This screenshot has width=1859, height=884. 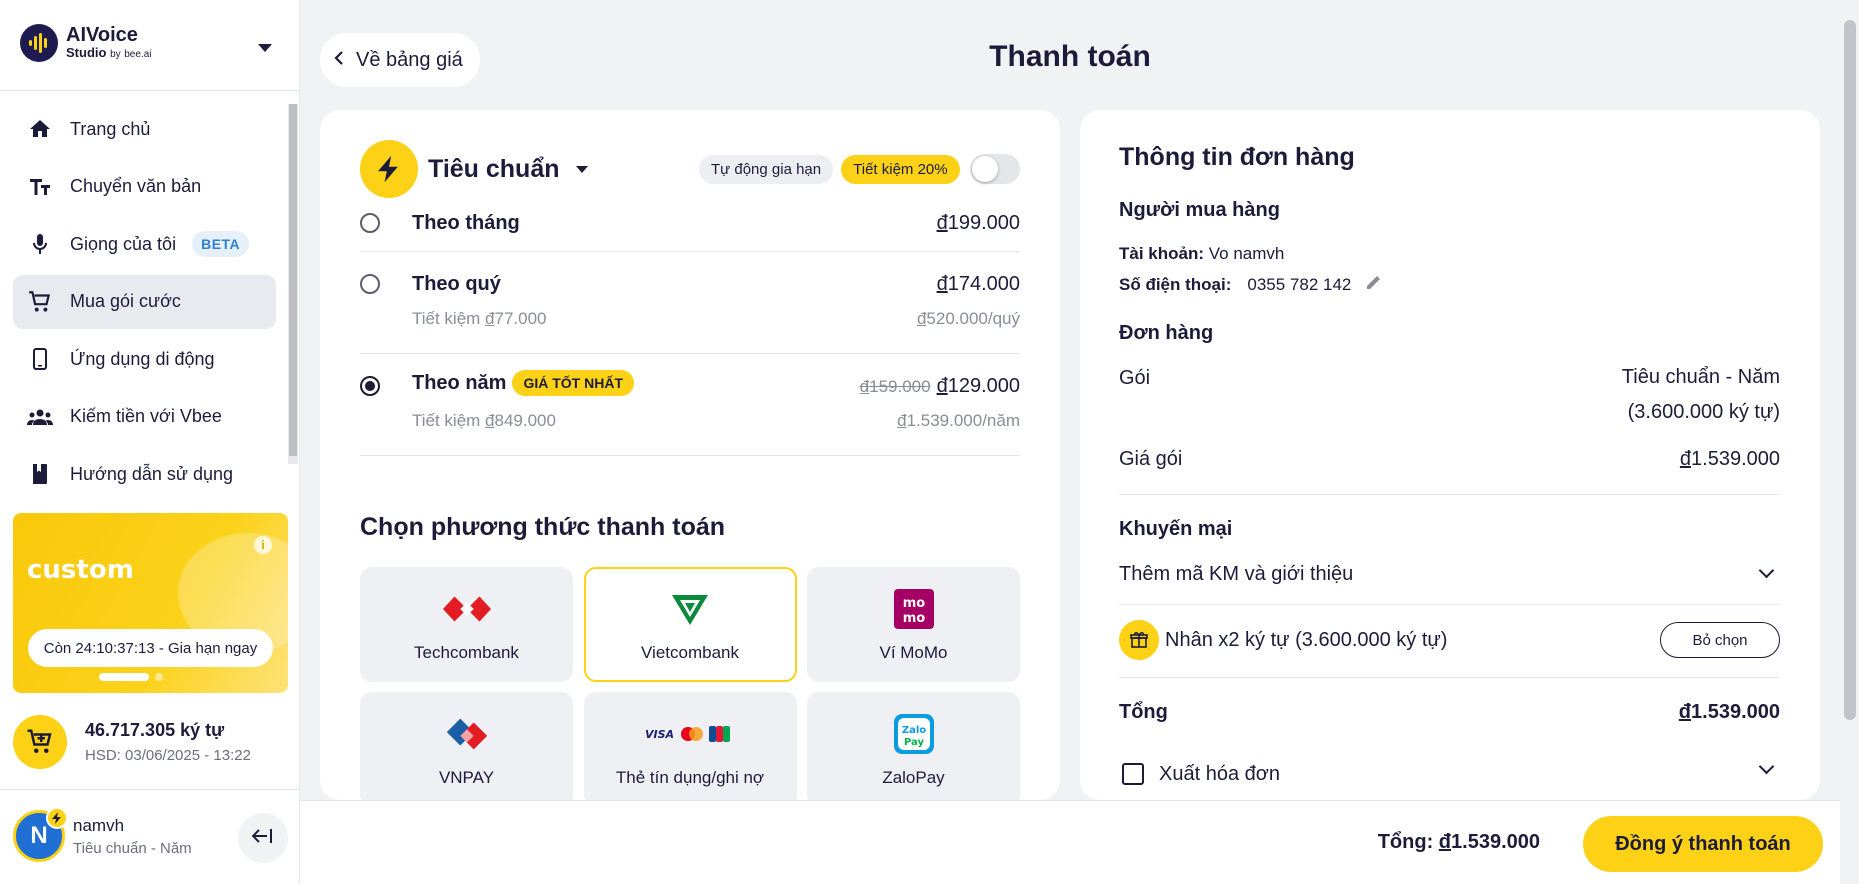 What do you see at coordinates (573, 383) in the screenshot?
I see `best-price-badge: GIÁ TỐT NHẤT` at bounding box center [573, 383].